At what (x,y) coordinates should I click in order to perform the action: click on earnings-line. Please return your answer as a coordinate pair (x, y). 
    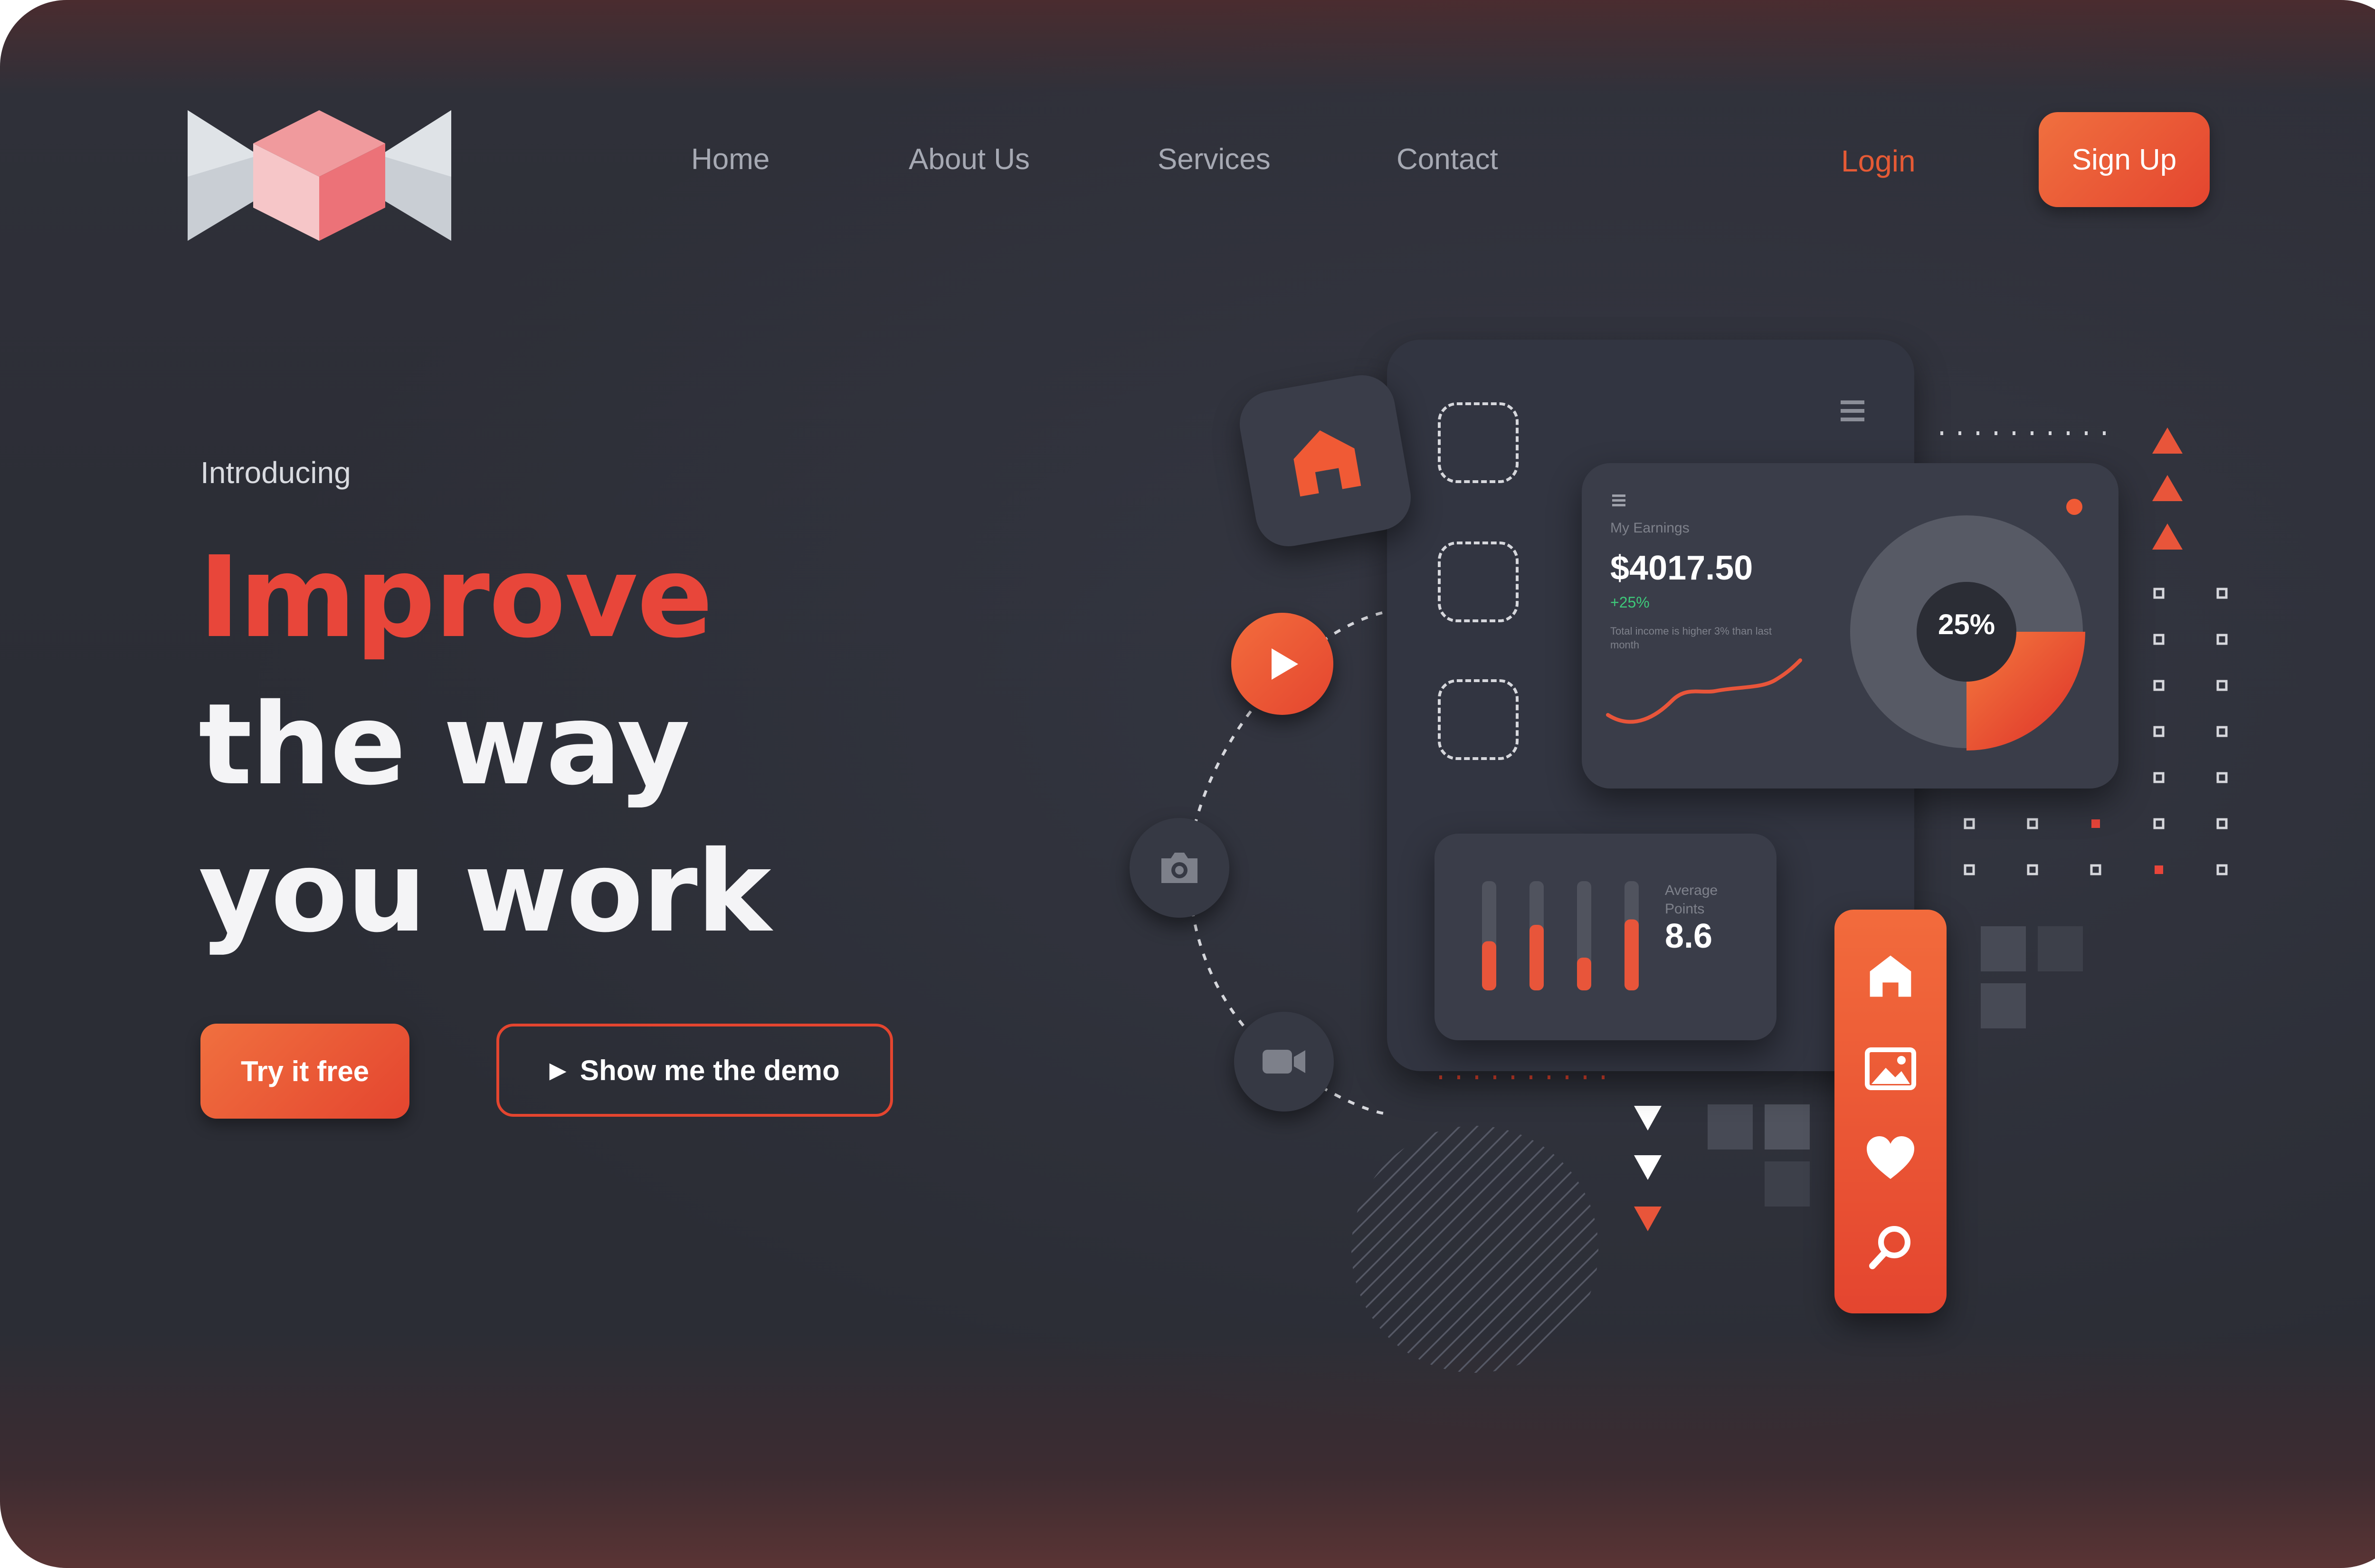
    Looking at the image, I should click on (1704, 691).